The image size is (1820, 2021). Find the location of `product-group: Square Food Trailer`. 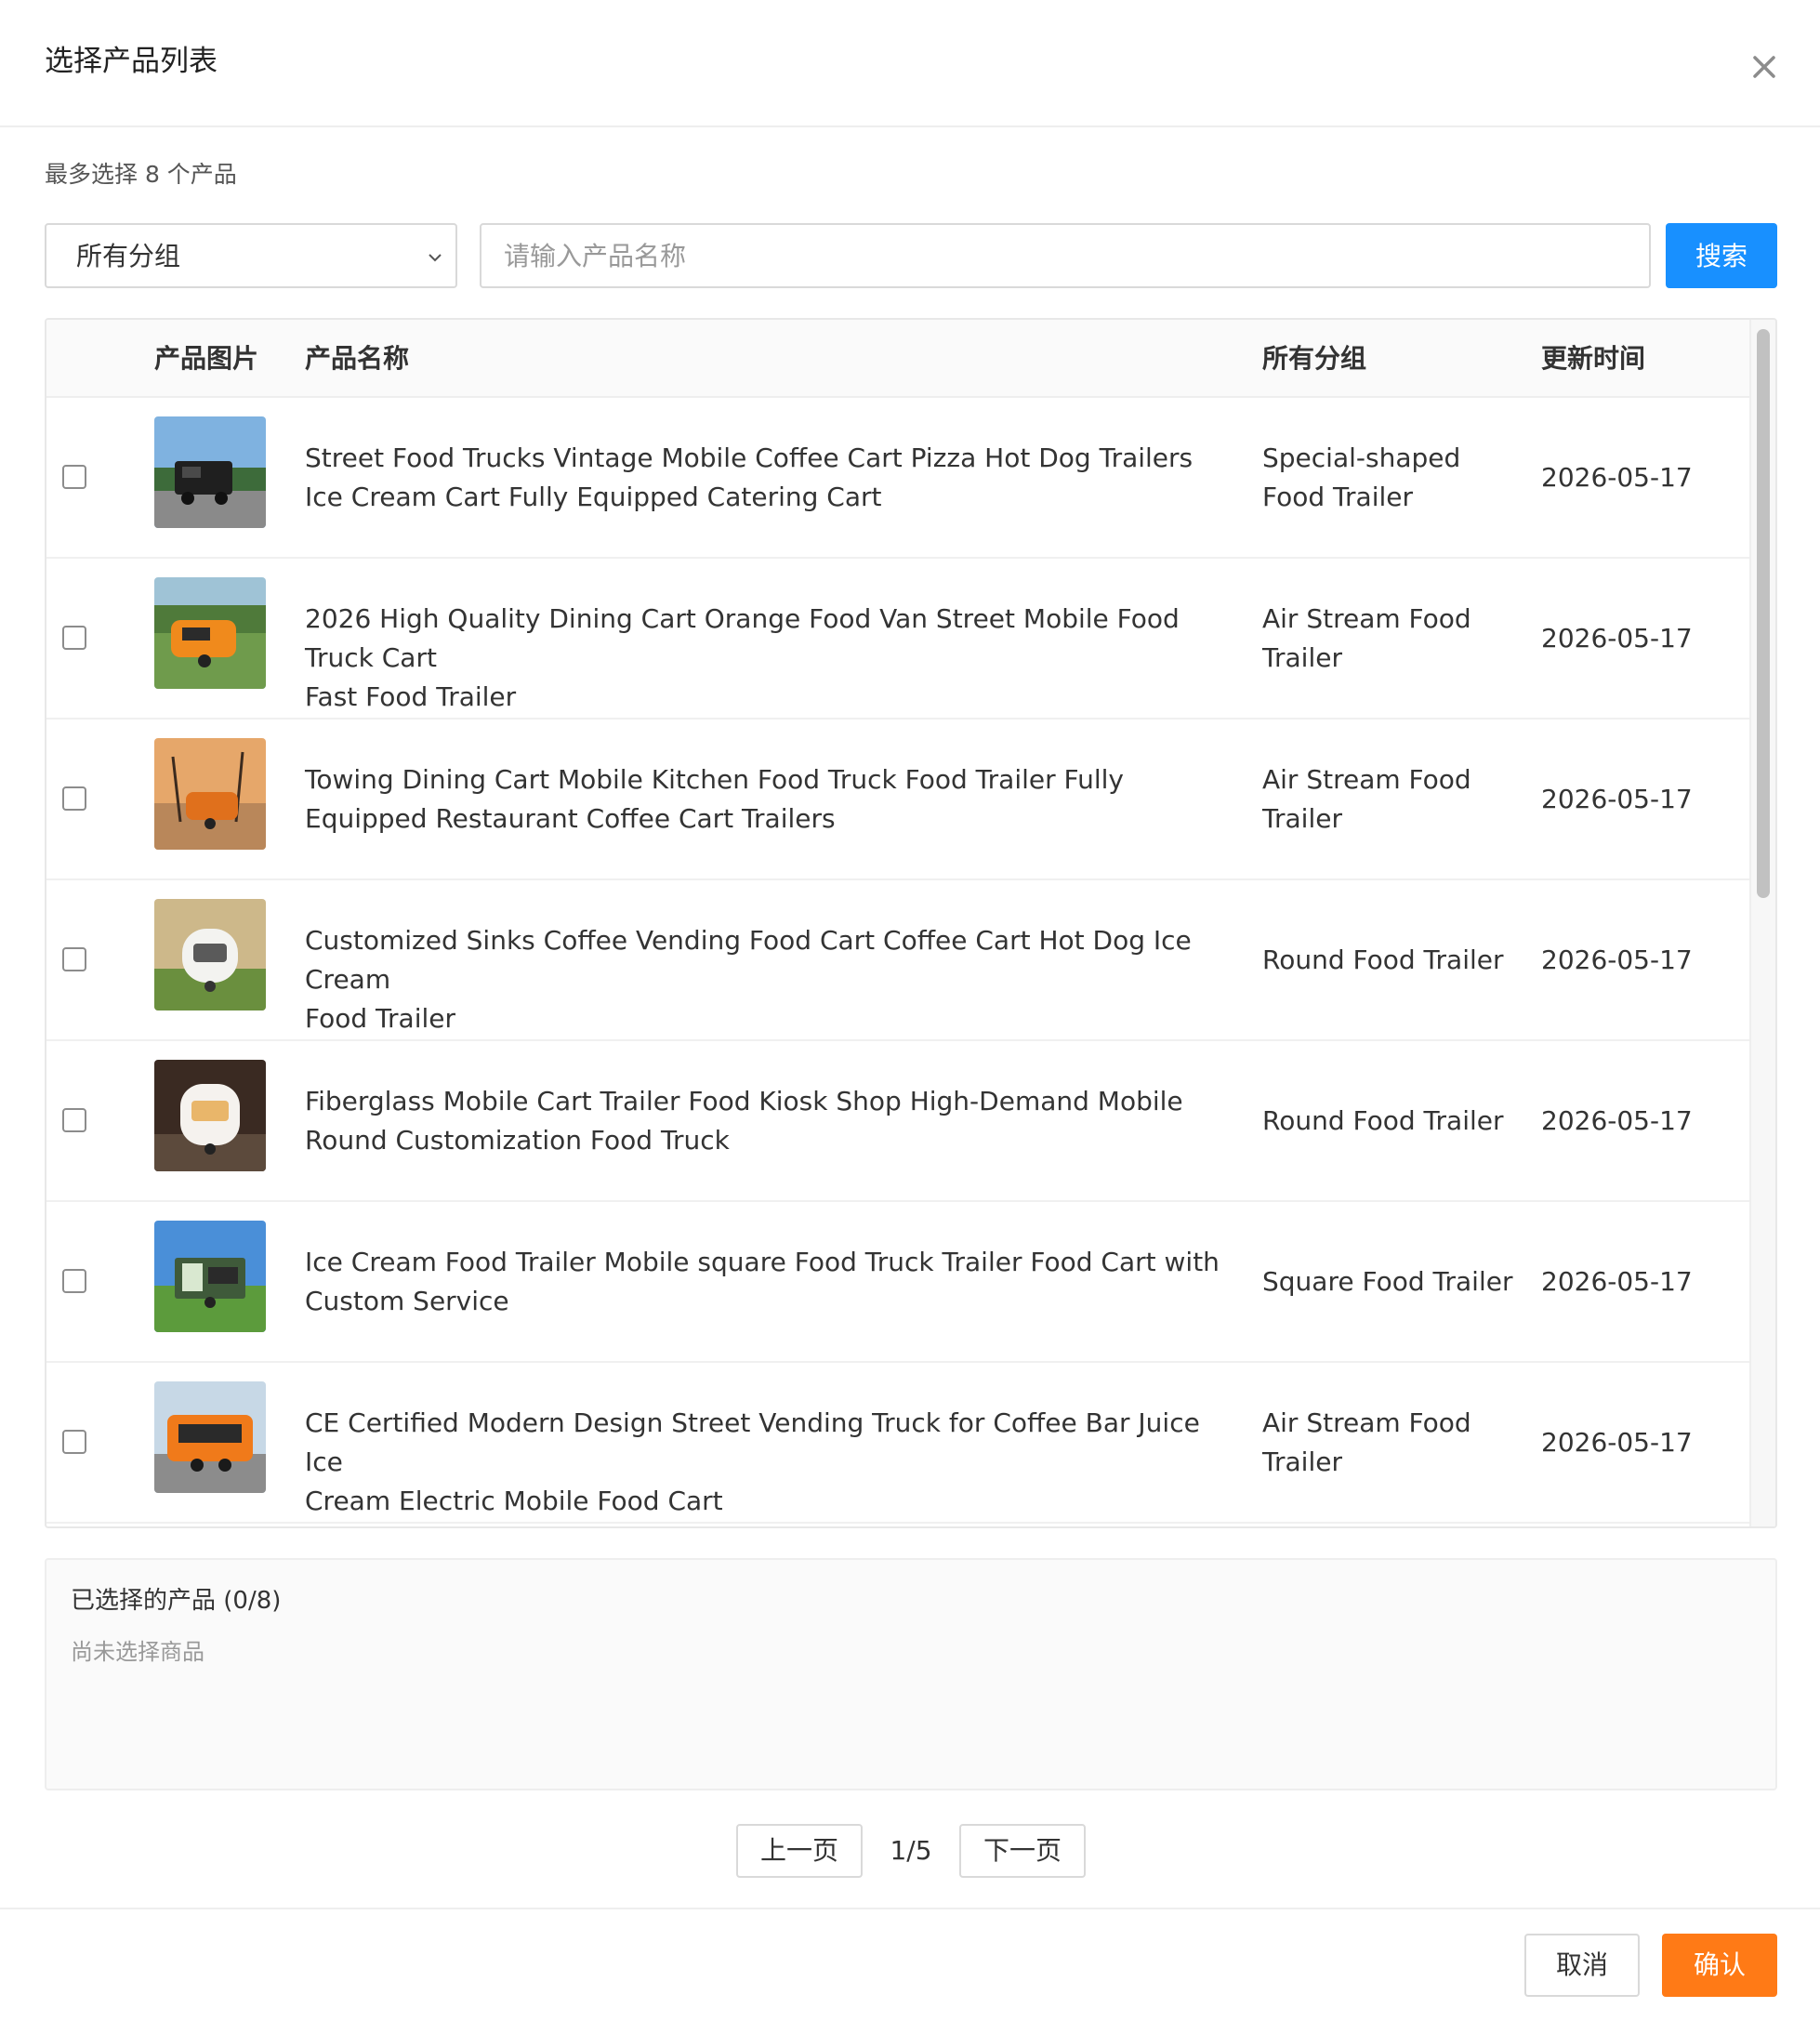

product-group: Square Food Trailer is located at coordinates (1387, 1281).